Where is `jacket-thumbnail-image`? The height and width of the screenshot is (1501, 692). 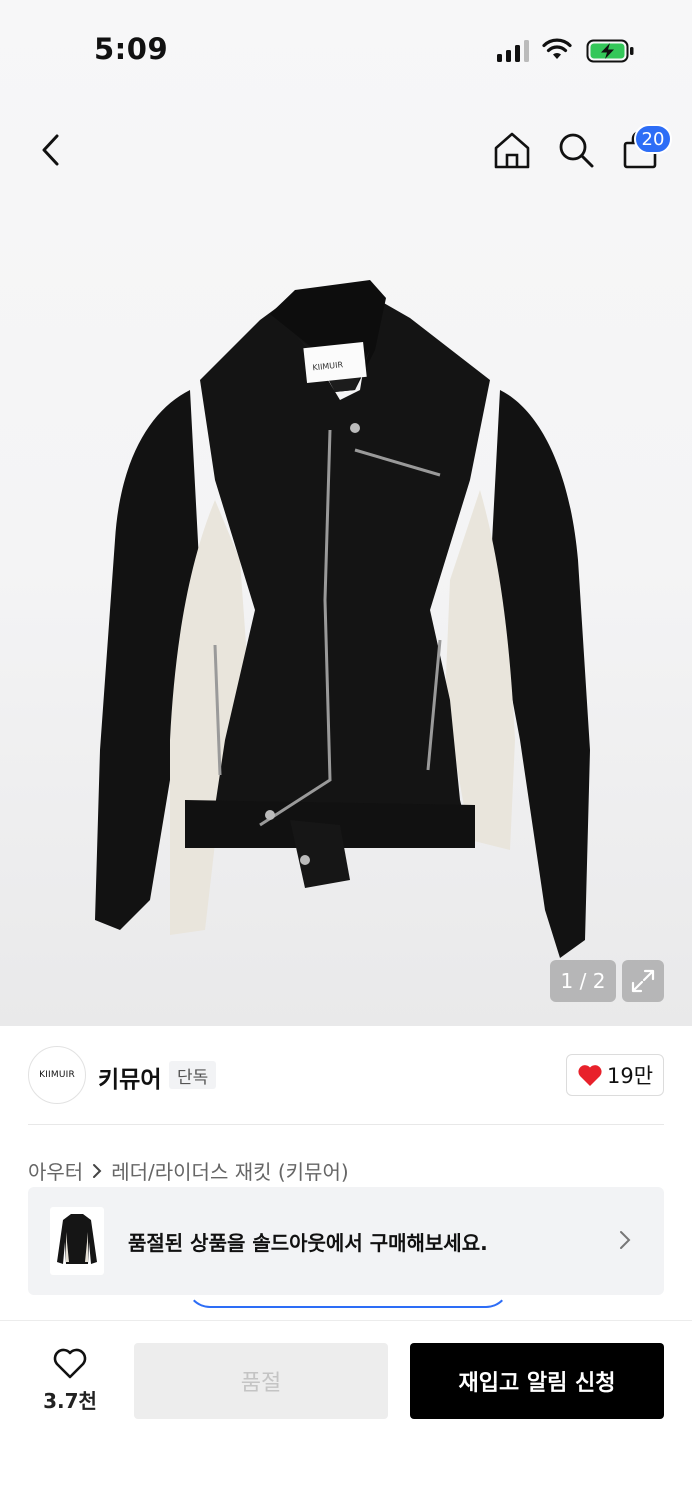 jacket-thumbnail-image is located at coordinates (77, 1239).